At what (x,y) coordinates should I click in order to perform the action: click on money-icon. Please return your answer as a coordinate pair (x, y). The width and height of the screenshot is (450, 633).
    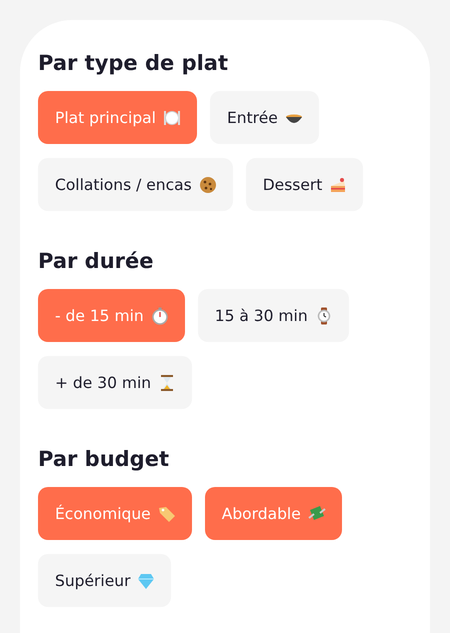
    Looking at the image, I should click on (317, 513).